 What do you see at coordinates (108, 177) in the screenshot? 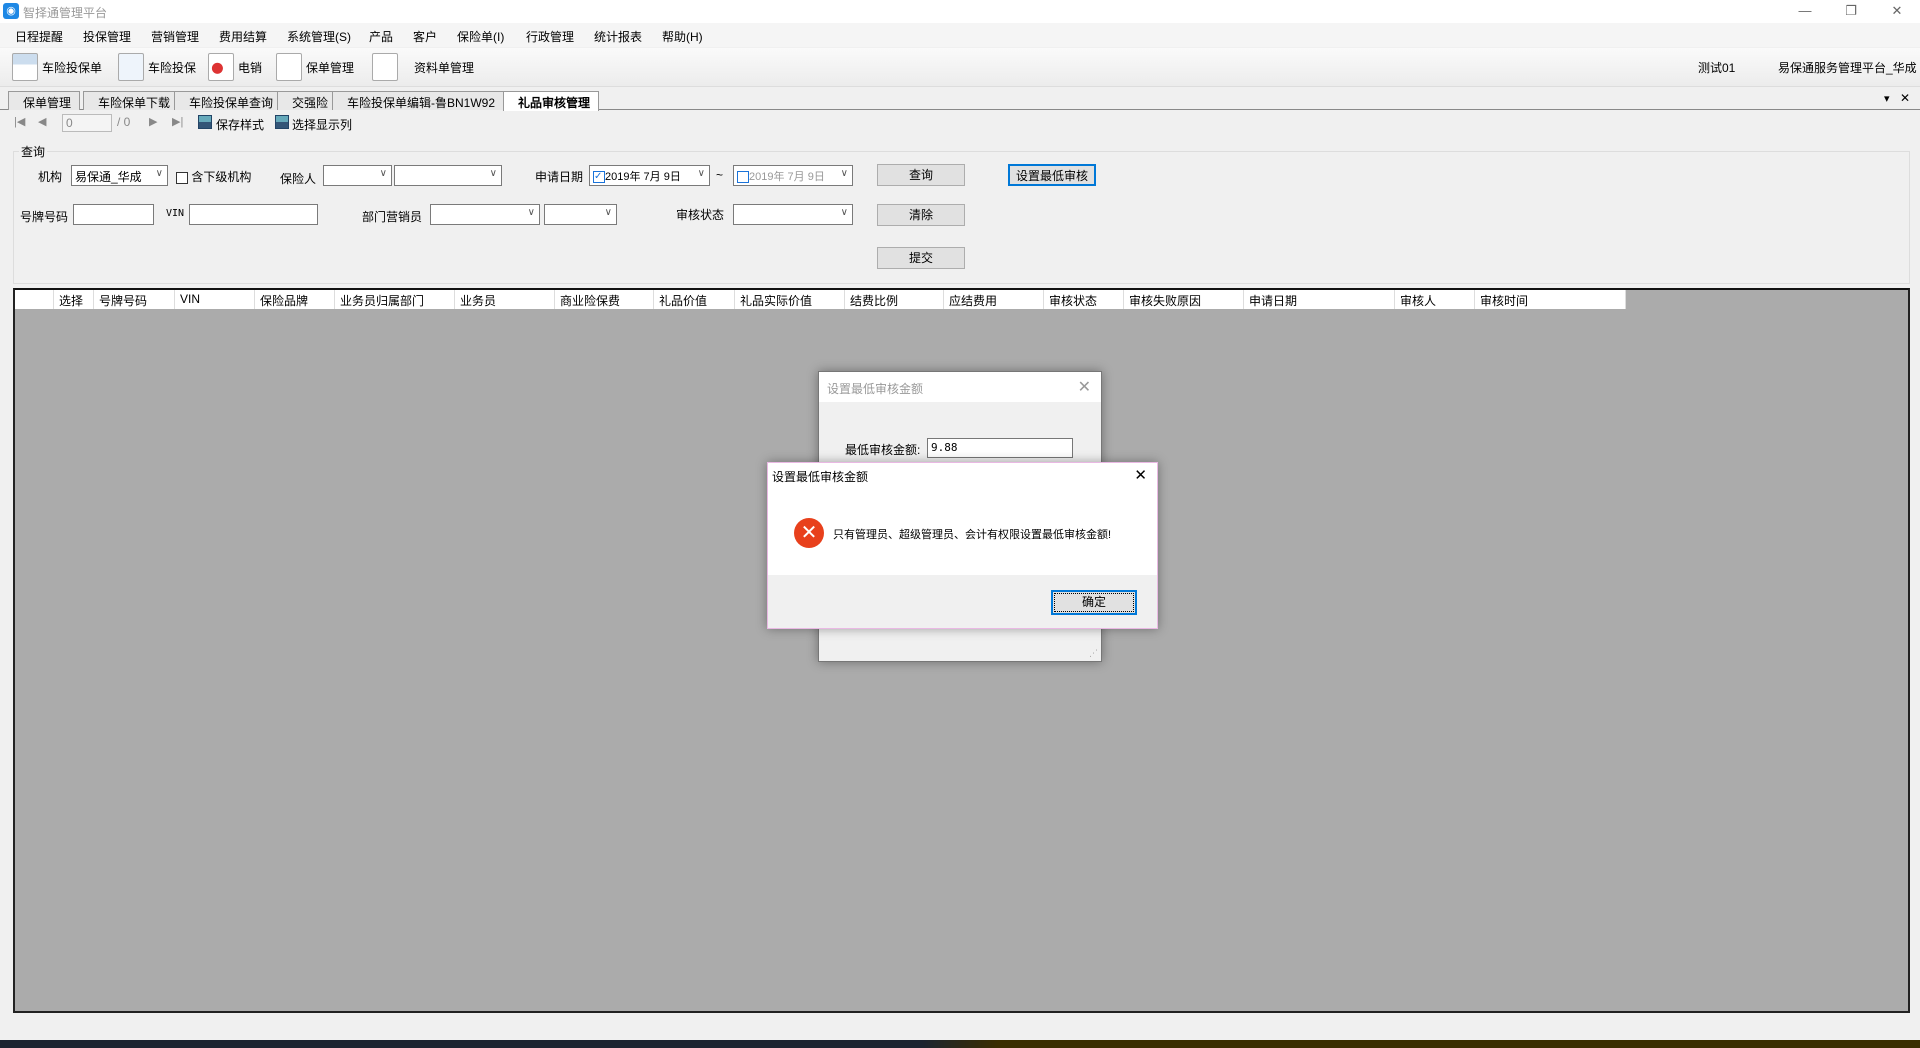
I see `org-value: 易保通_华成` at bounding box center [108, 177].